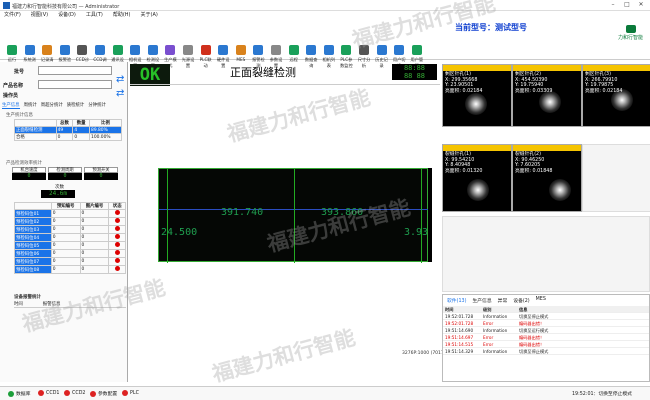 The height and width of the screenshot is (400, 650). What do you see at coordinates (70, 245) in the screenshot?
I see `code-row: 预检码位05 0 0` at bounding box center [70, 245].